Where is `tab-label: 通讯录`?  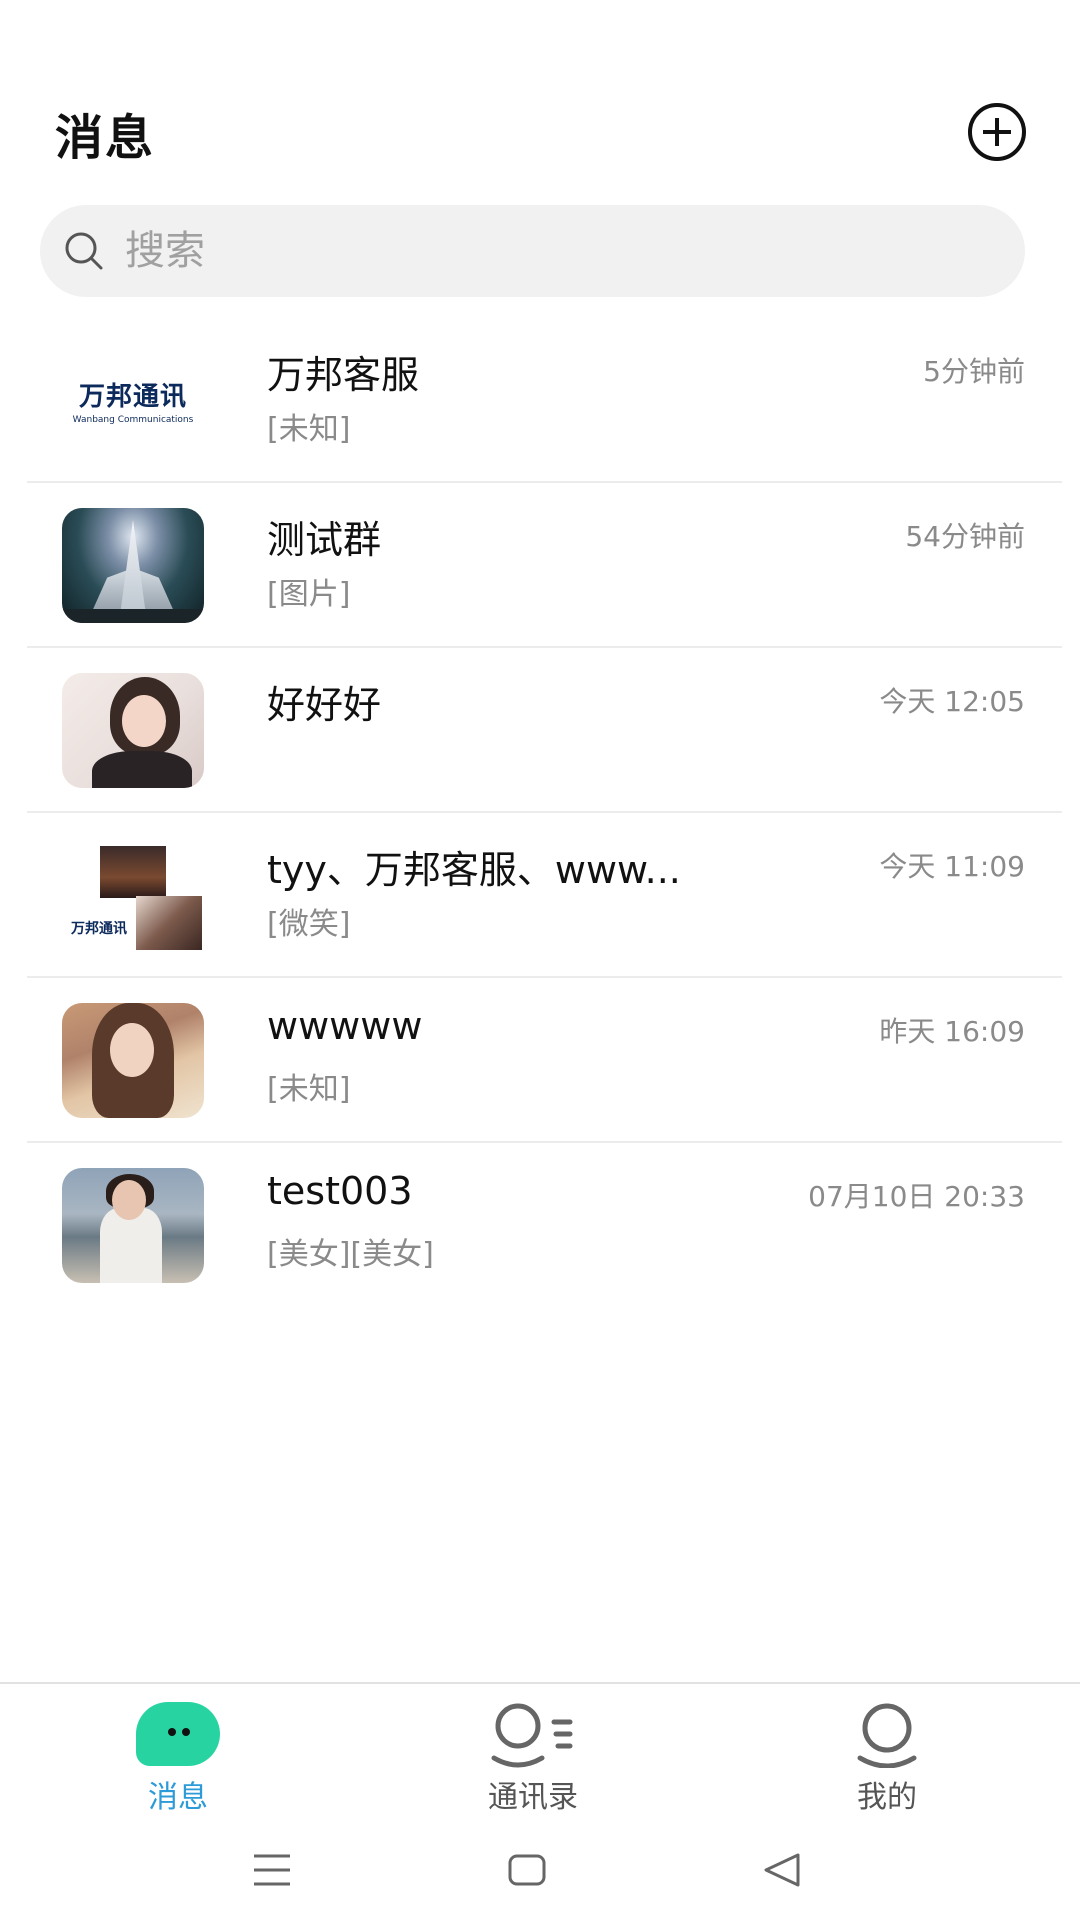 tab-label: 通讯录 is located at coordinates (533, 1797).